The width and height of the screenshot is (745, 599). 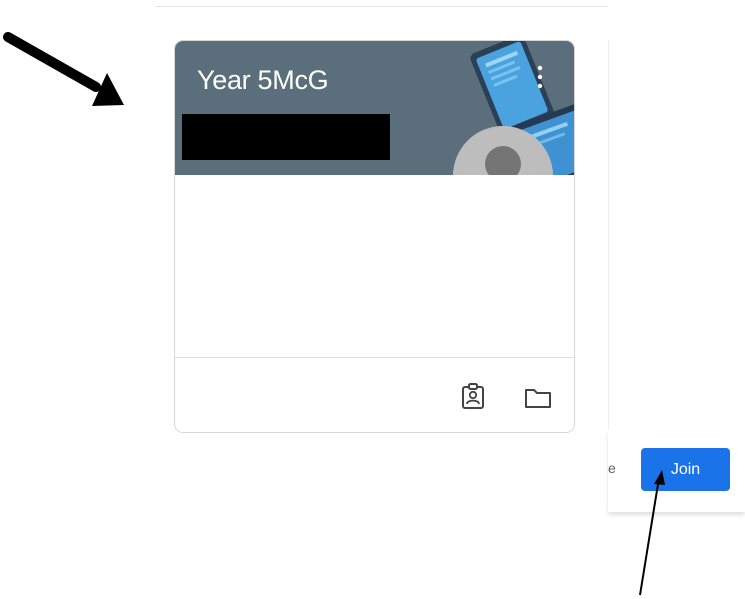 What do you see at coordinates (63, 69) in the screenshot?
I see `annotation-arrow-to-class-card` at bounding box center [63, 69].